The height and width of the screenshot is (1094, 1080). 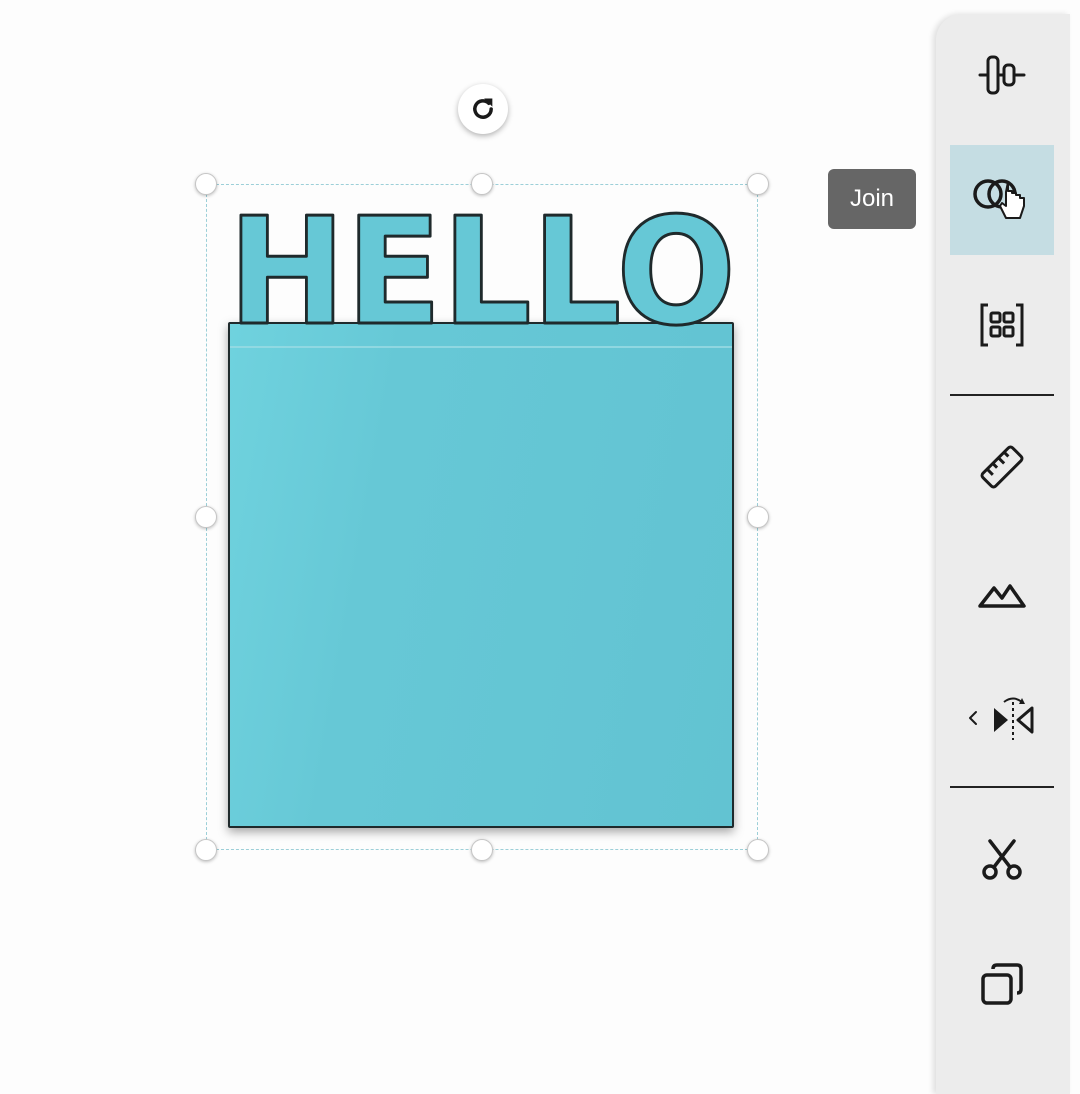 What do you see at coordinates (206, 184) in the screenshot?
I see `resize-handle-top-left` at bounding box center [206, 184].